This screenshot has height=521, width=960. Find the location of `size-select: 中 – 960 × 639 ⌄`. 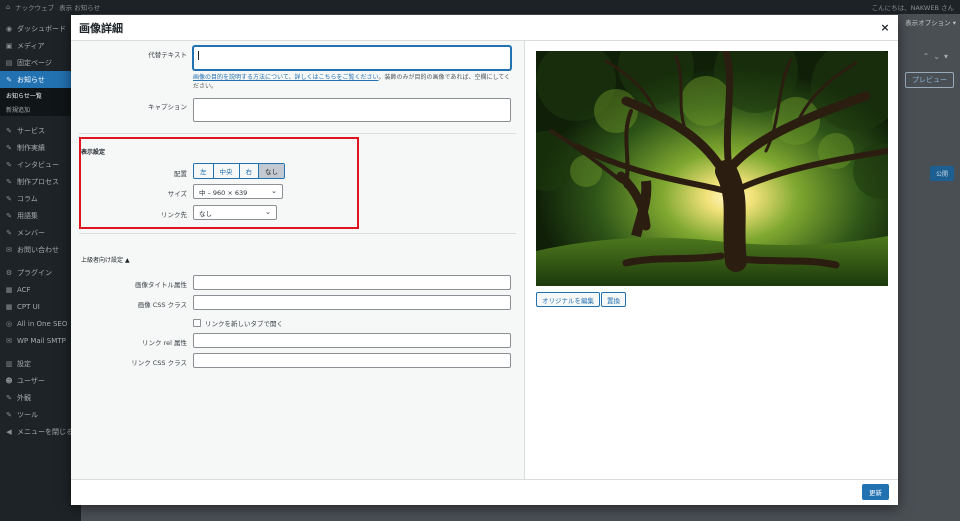

size-select: 中 – 960 × 639 ⌄ is located at coordinates (238, 191).